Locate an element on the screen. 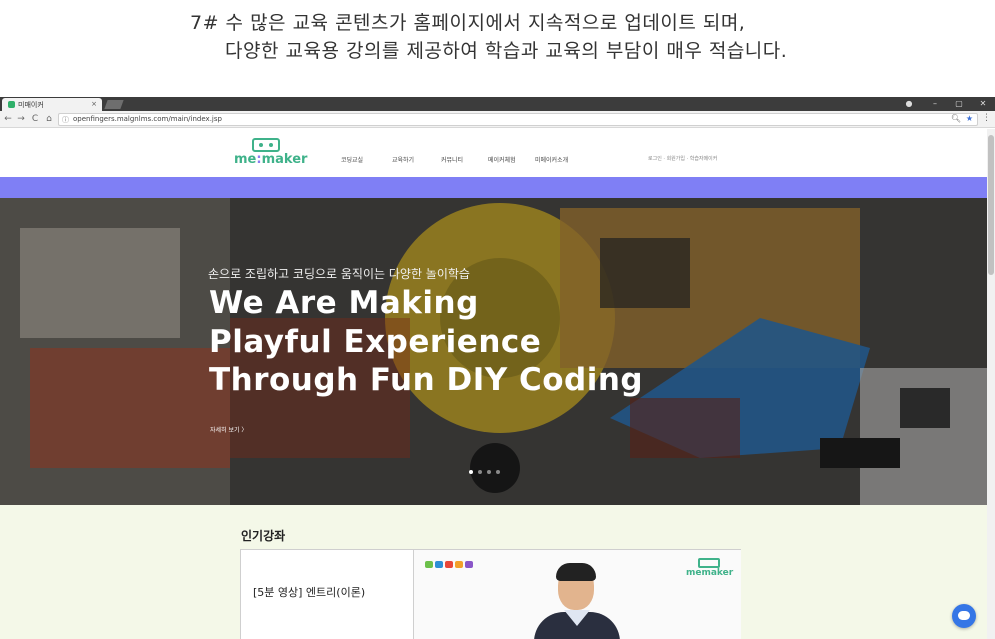 The height and width of the screenshot is (639, 995). chat-bubble-icon is located at coordinates (964, 615).